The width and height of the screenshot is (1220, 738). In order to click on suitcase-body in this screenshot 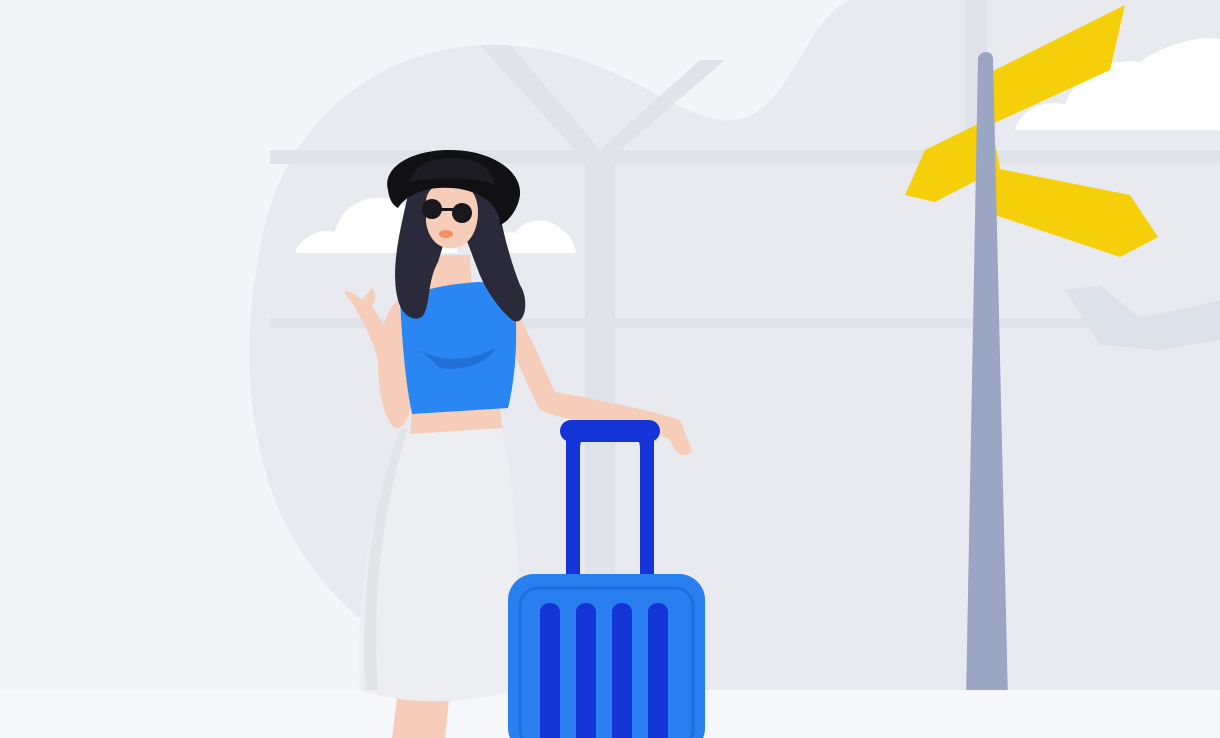, I will do `click(606, 656)`.